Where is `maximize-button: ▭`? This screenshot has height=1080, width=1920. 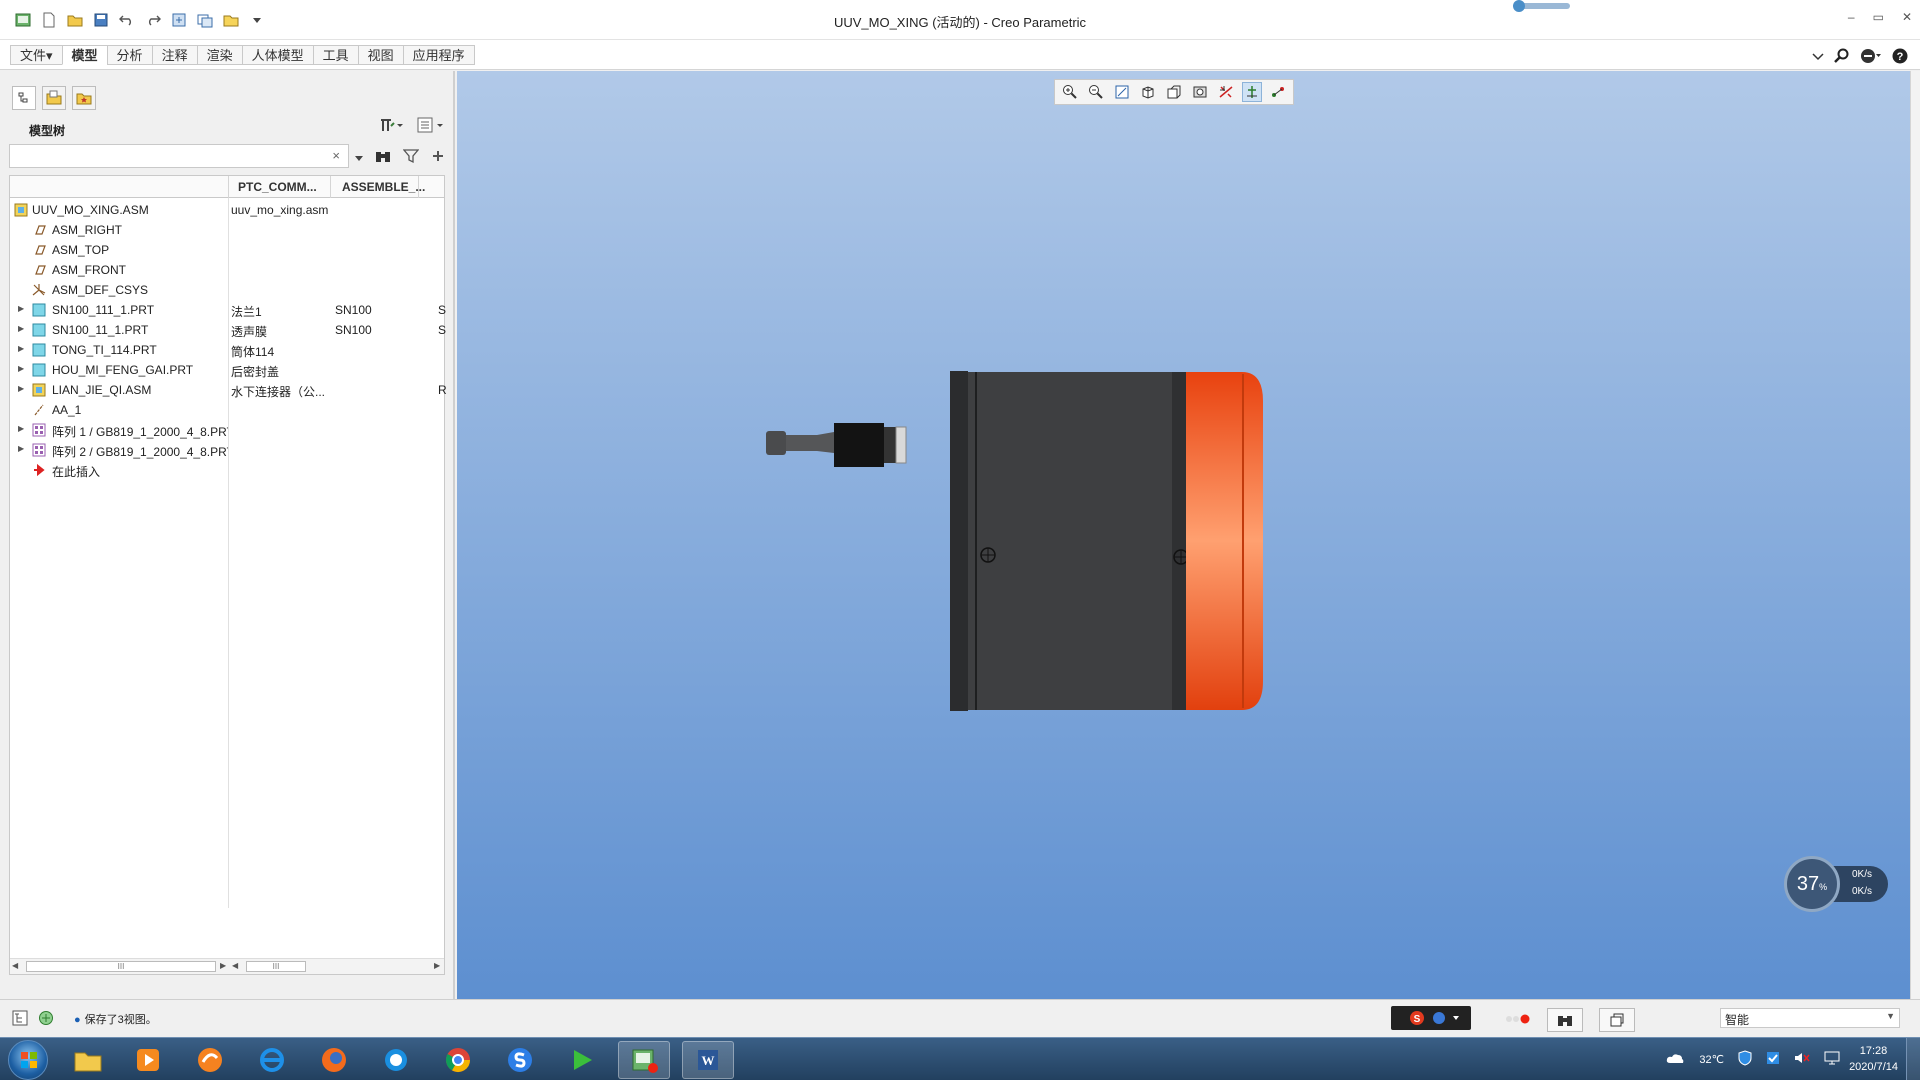
maximize-button: ▭ is located at coordinates (1878, 17).